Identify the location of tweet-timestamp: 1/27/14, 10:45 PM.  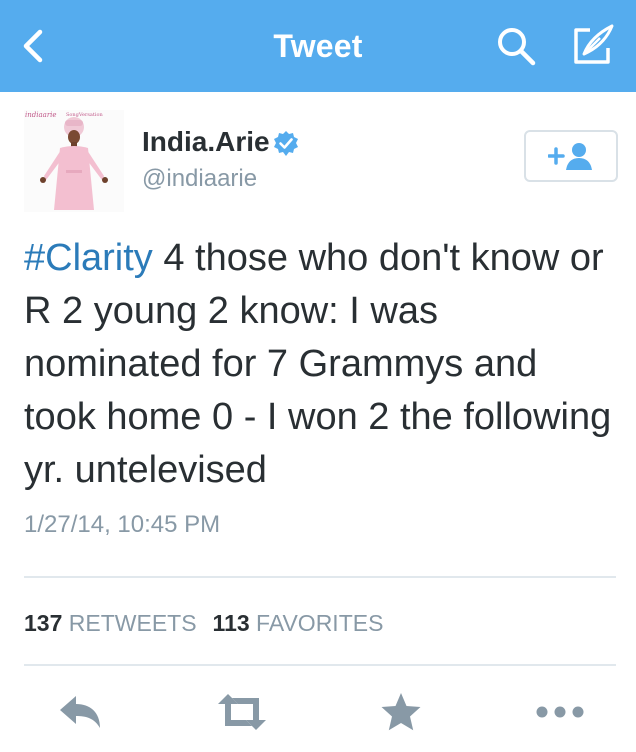
(122, 524).